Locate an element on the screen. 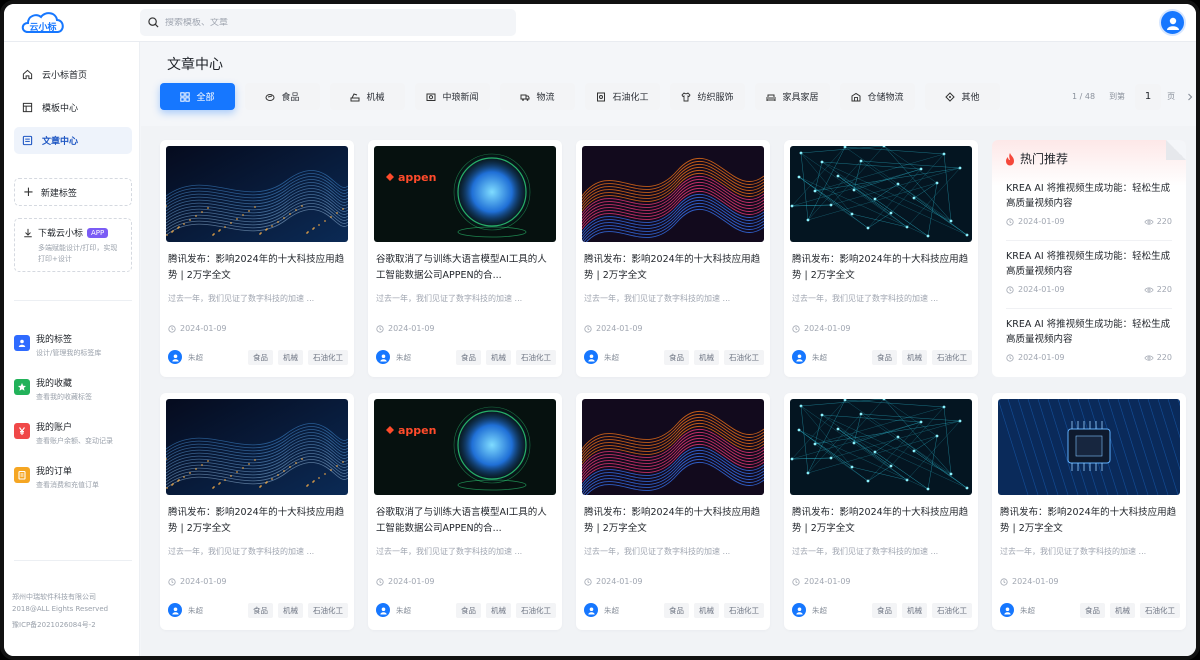 This screenshot has width=1200, height=660. chevron-right-icon is located at coordinates (1190, 97).